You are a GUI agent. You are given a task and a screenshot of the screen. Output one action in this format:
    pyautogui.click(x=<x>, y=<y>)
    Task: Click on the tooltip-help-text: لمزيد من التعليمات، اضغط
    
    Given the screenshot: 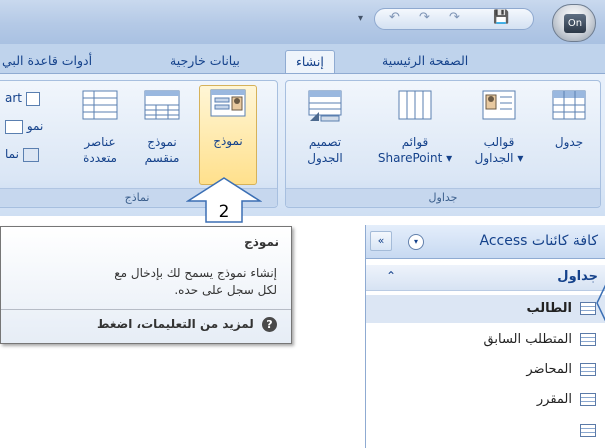 What is the action you would take?
    pyautogui.click(x=175, y=324)
    